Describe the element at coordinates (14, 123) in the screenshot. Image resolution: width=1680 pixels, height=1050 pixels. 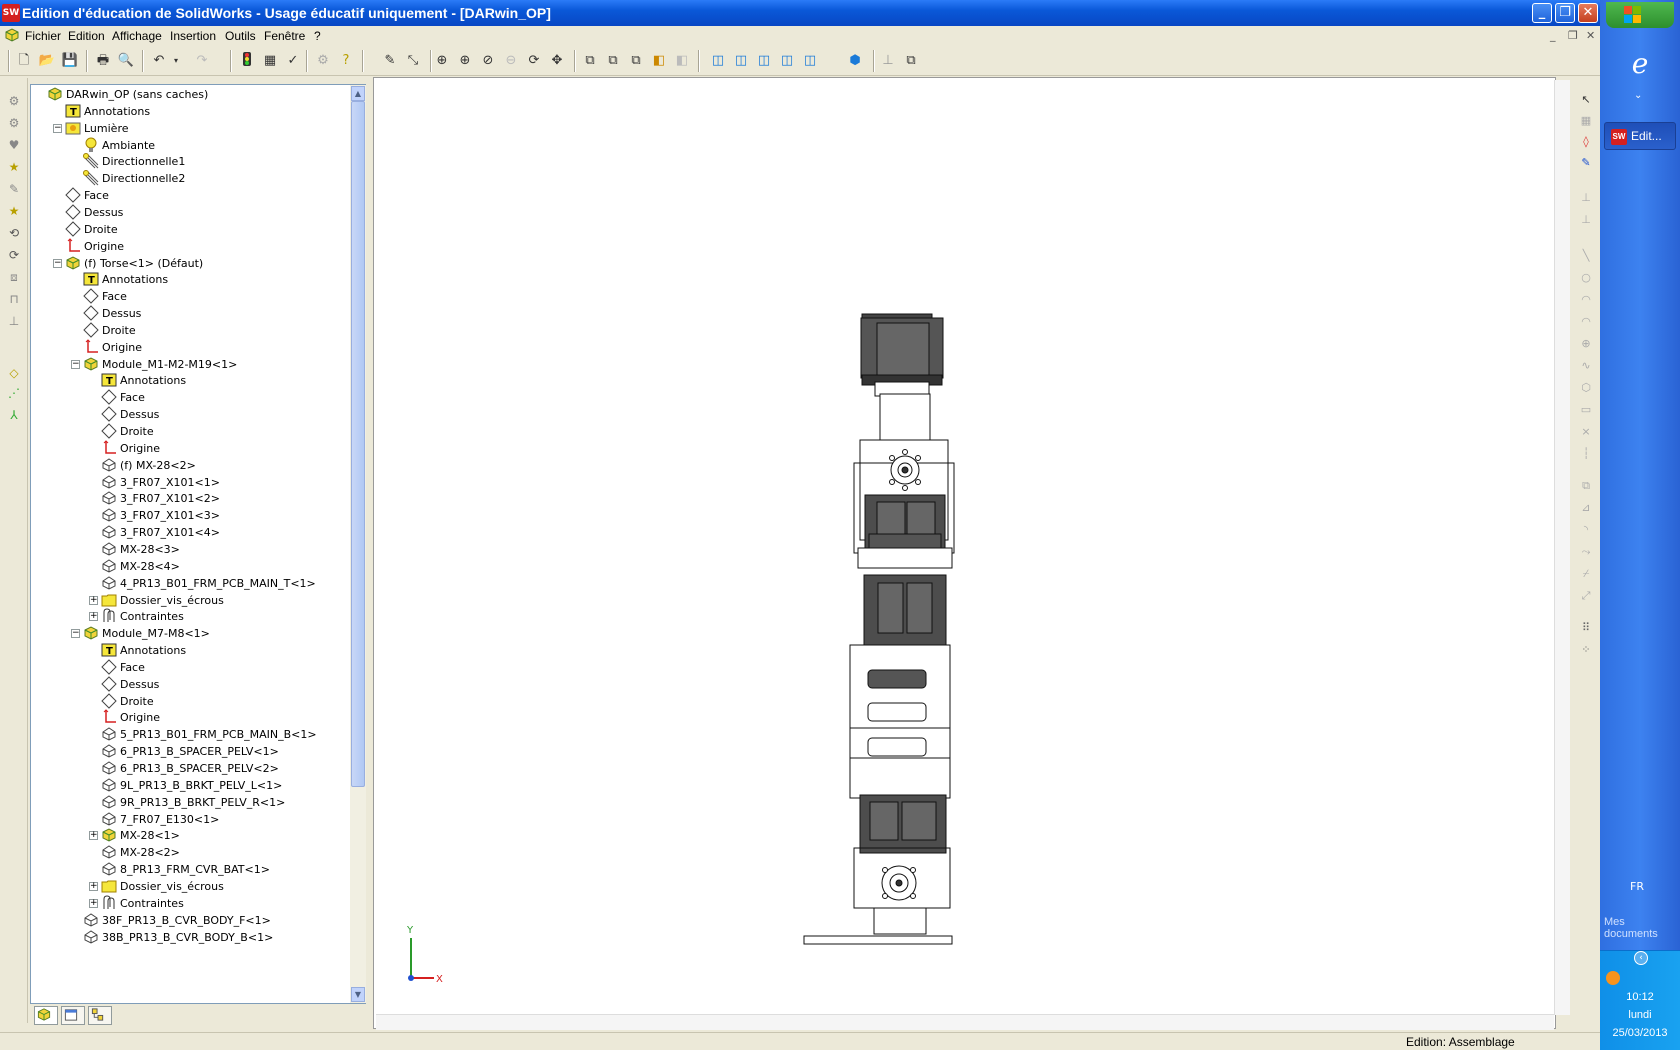
I see `mate-icon: ⚙` at that location.